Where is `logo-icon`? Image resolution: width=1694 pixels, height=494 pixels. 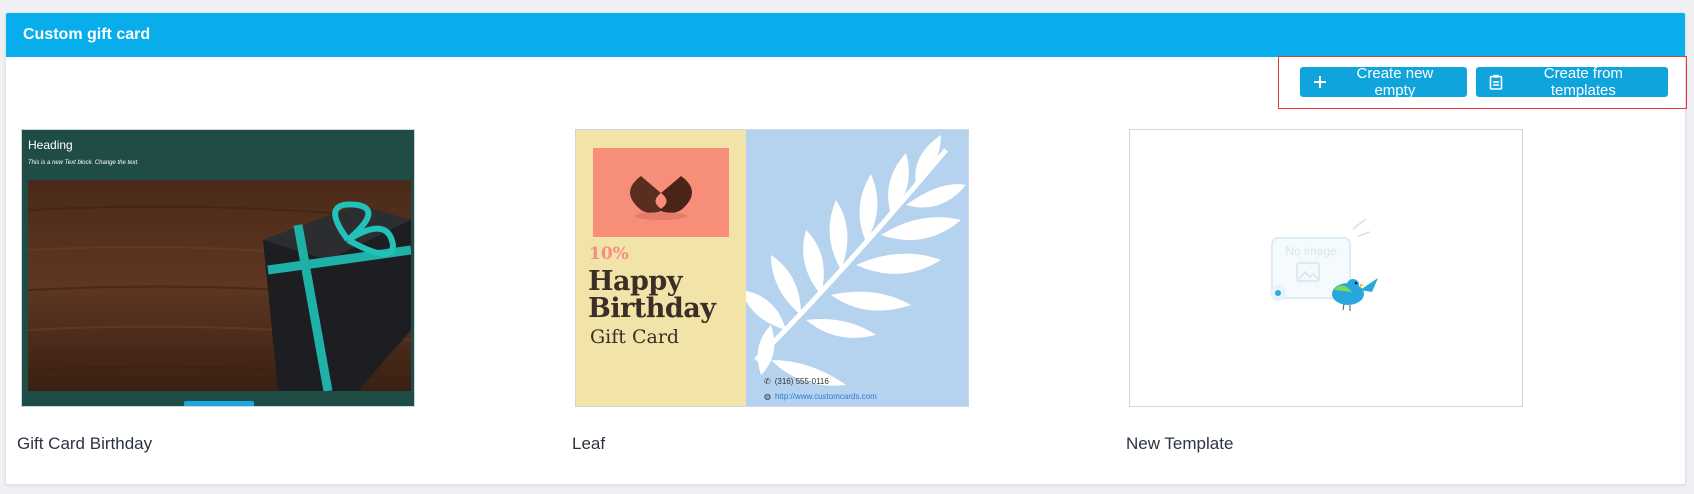
logo-icon is located at coordinates (661, 198).